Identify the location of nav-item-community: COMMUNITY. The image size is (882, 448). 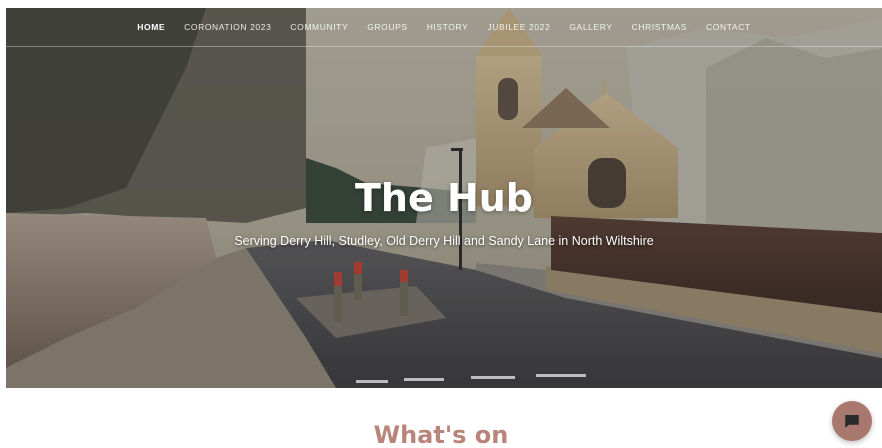
(319, 27).